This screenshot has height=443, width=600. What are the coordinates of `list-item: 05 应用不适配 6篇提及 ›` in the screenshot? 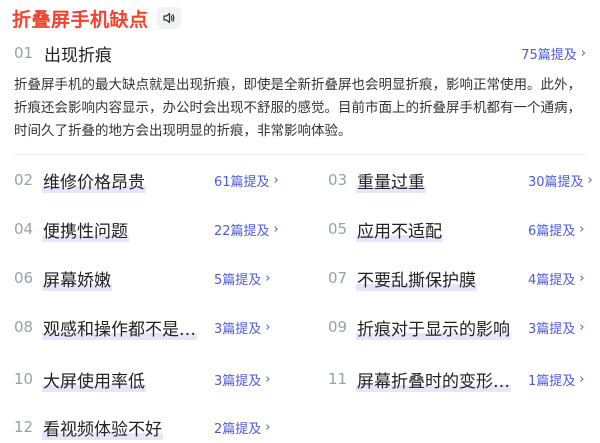 It's located at (456, 229).